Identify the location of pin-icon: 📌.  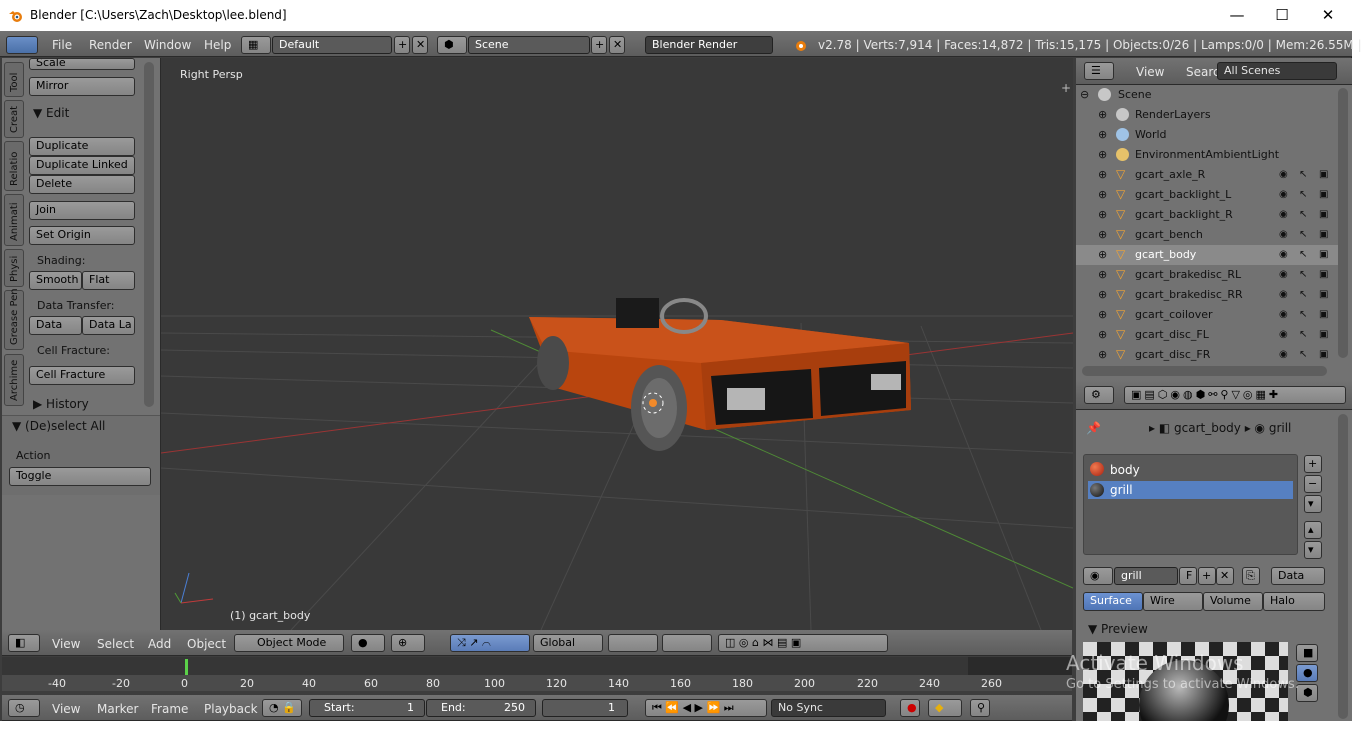
(1093, 428).